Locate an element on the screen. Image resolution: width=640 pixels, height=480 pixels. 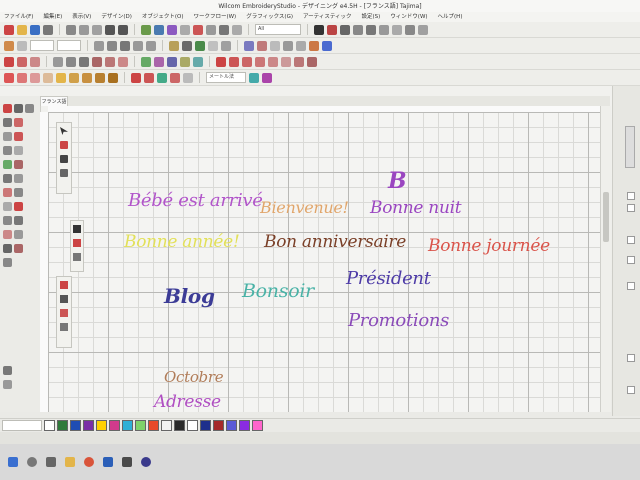
menu-design: デザイン(D) is located at coordinates (116, 17).